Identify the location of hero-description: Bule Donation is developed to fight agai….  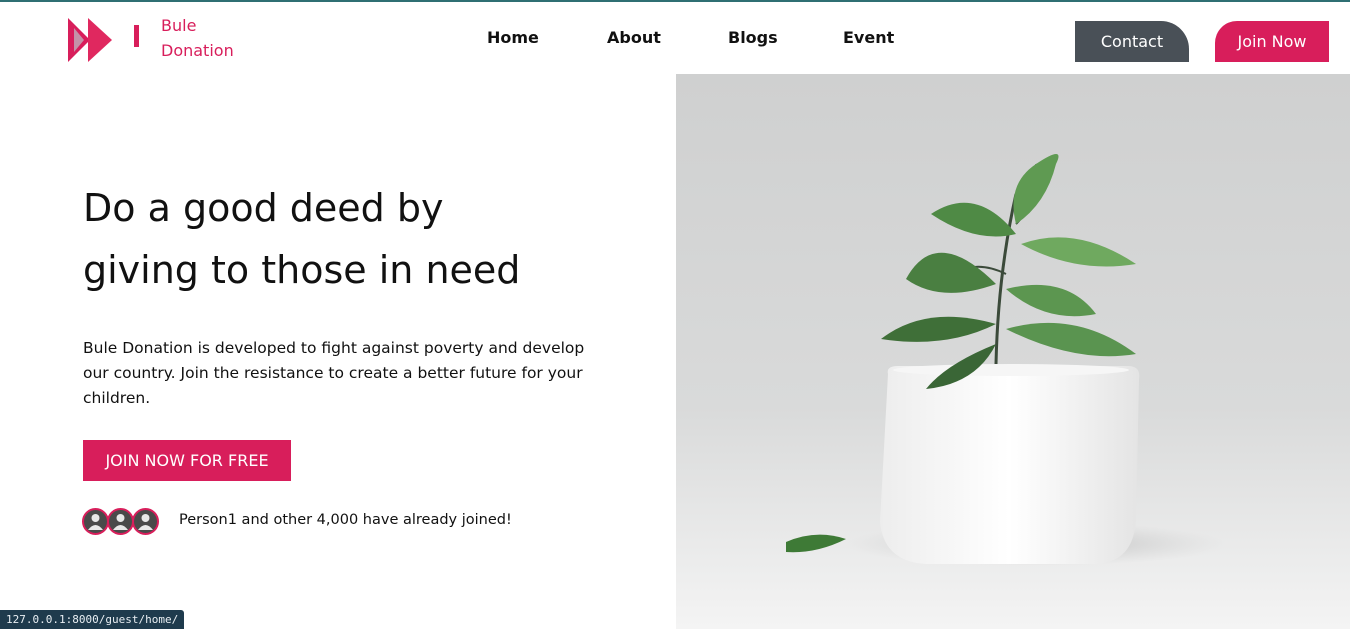
(334, 373).